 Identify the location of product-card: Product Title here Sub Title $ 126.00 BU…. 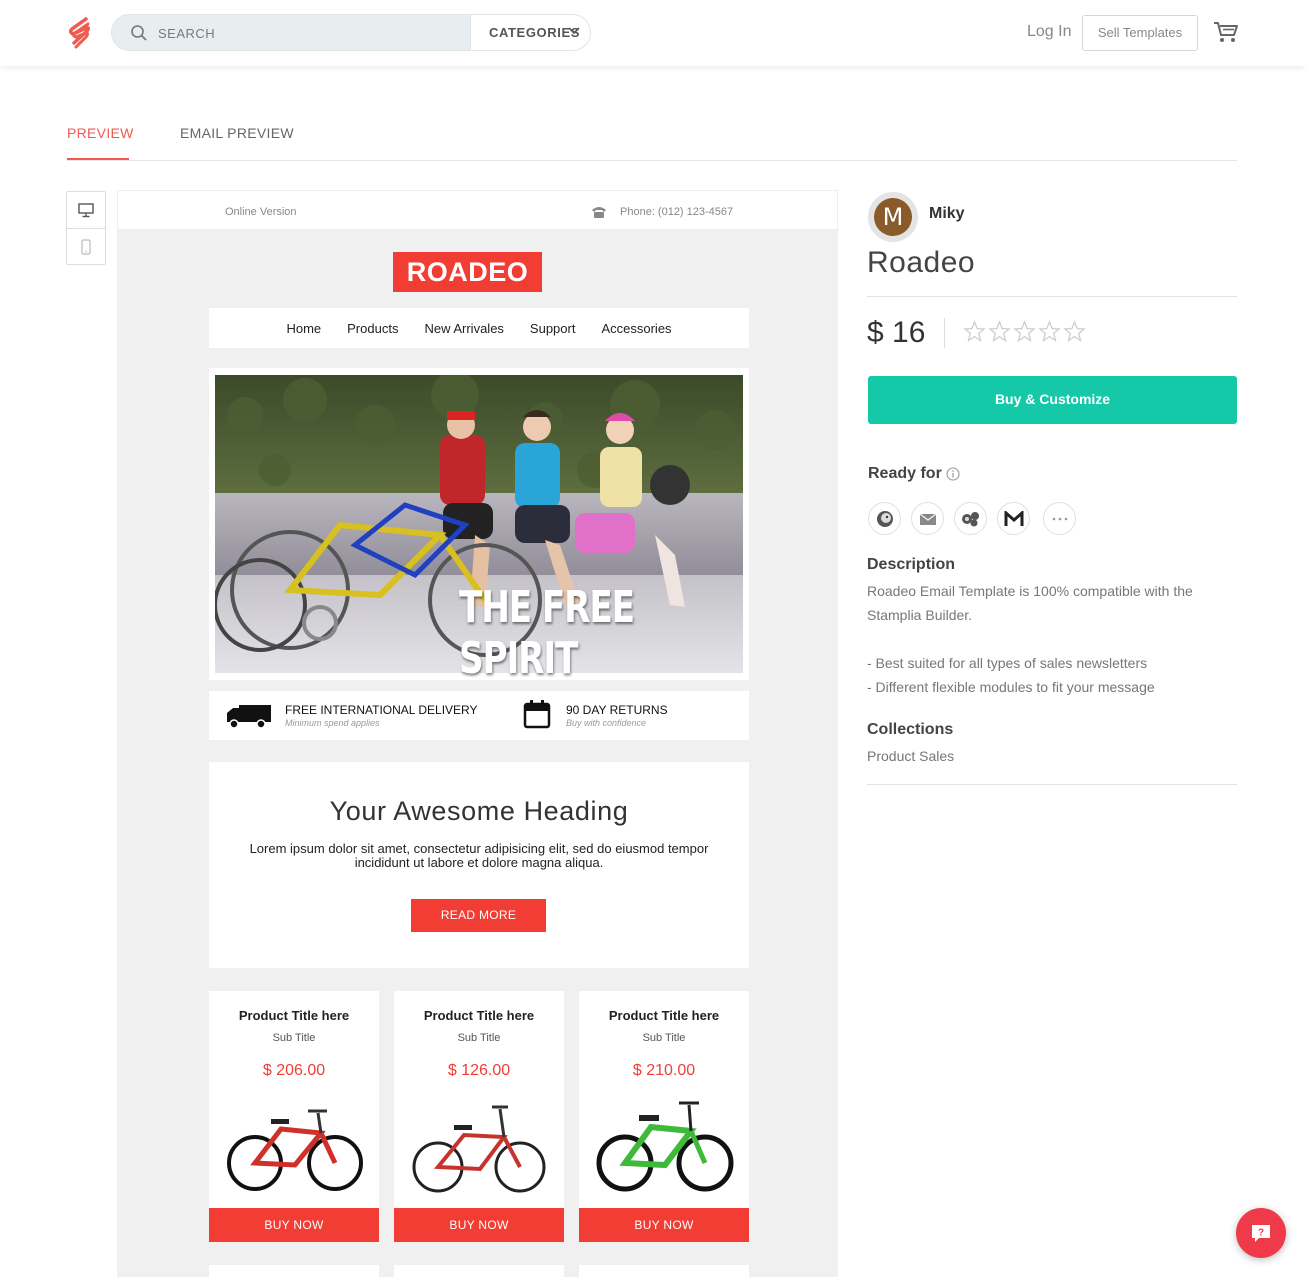
(479, 1116).